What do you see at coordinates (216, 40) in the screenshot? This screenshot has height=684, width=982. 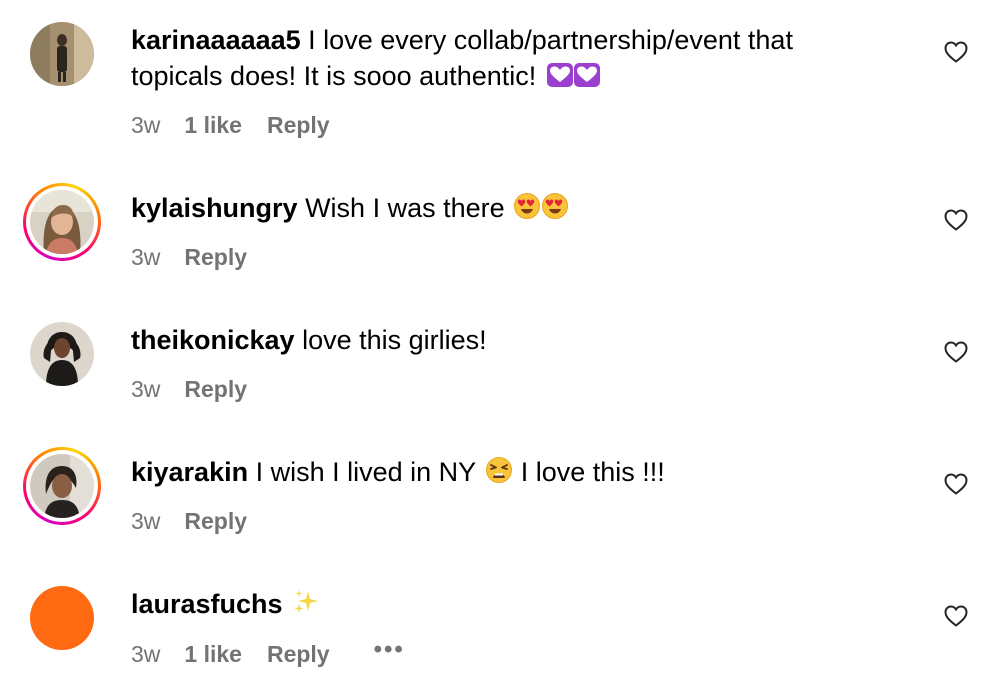 I see `username: karinaaaaaa5` at bounding box center [216, 40].